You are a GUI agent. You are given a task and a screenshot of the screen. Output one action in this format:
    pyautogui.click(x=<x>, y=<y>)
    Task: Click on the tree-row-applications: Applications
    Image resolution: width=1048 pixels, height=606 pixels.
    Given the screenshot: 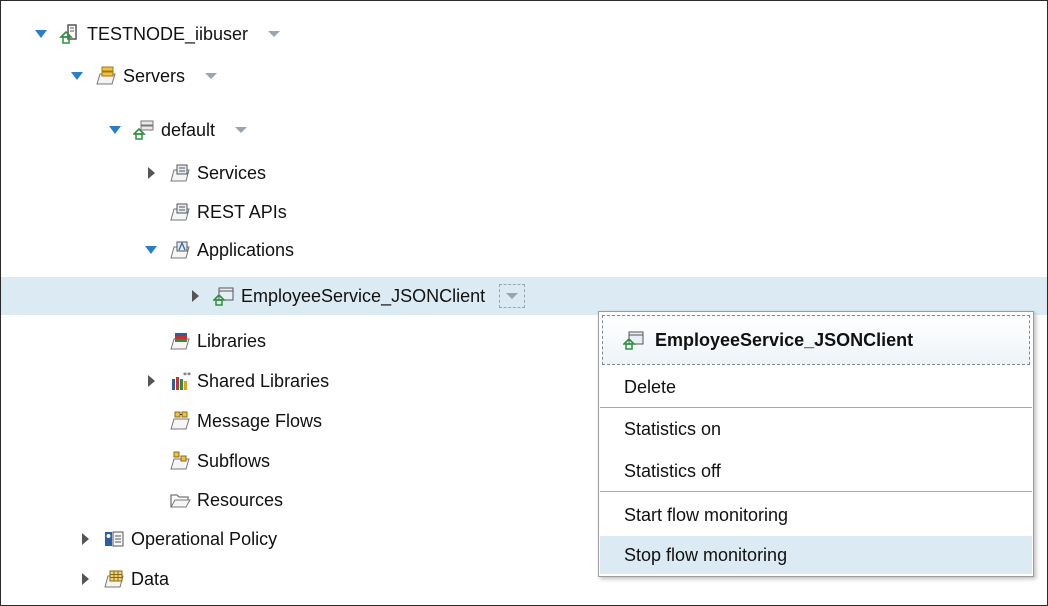 What is the action you would take?
    pyautogui.click(x=524, y=250)
    